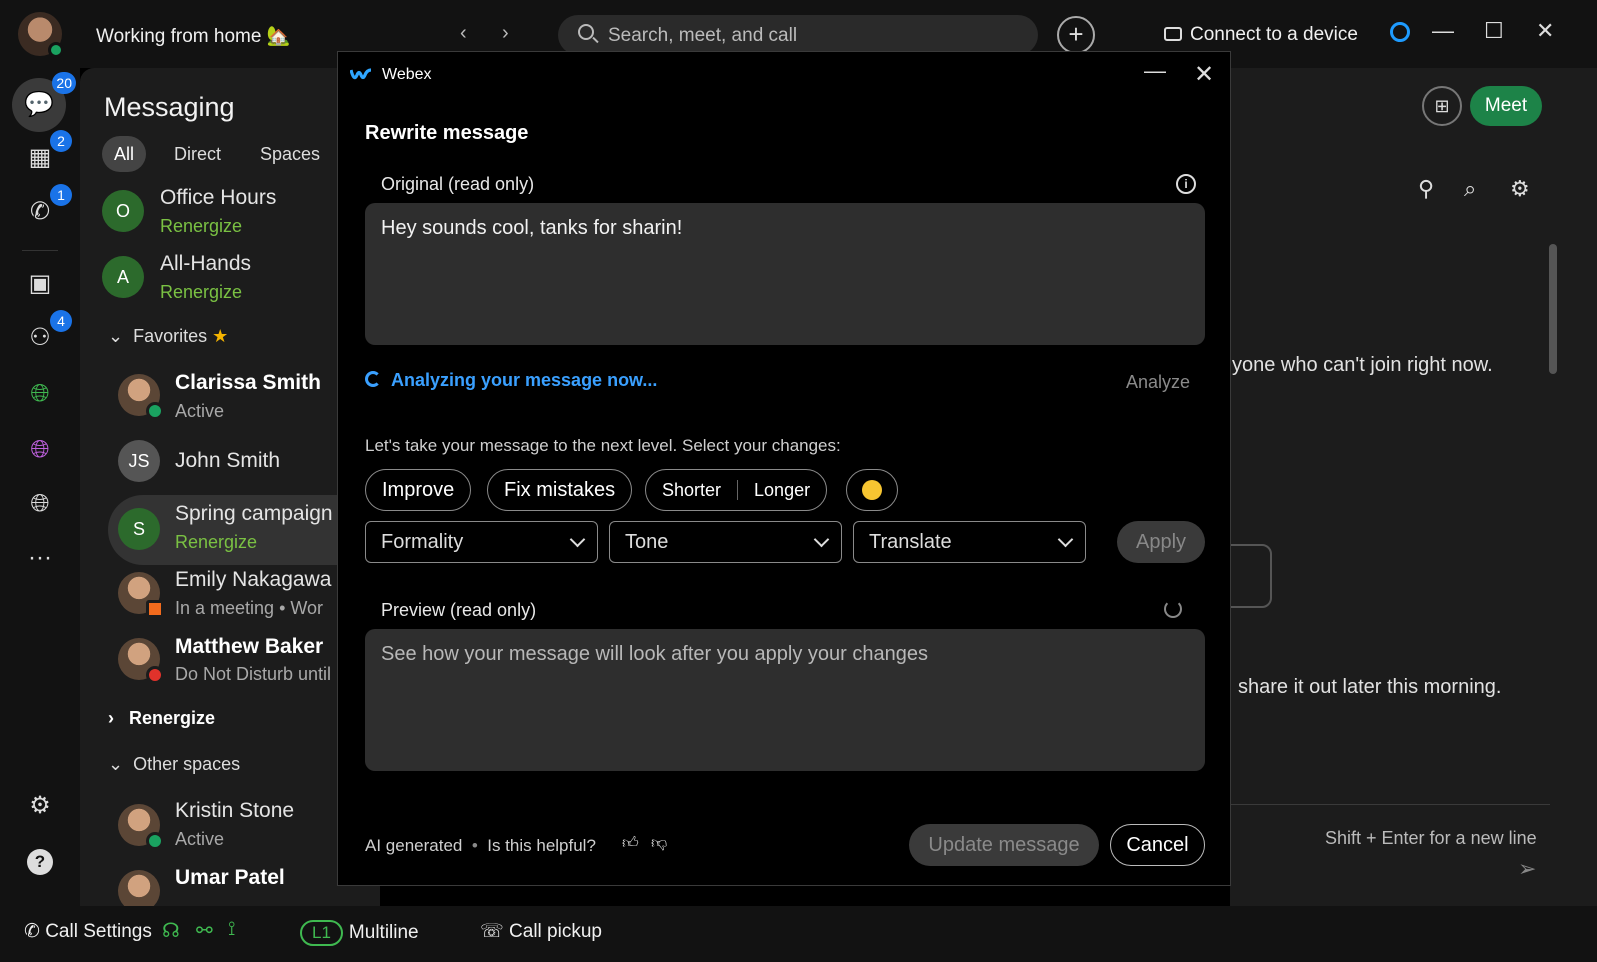 This screenshot has width=1597, height=962. Describe the element at coordinates (139, 529) in the screenshot. I see `avatar: S` at that location.